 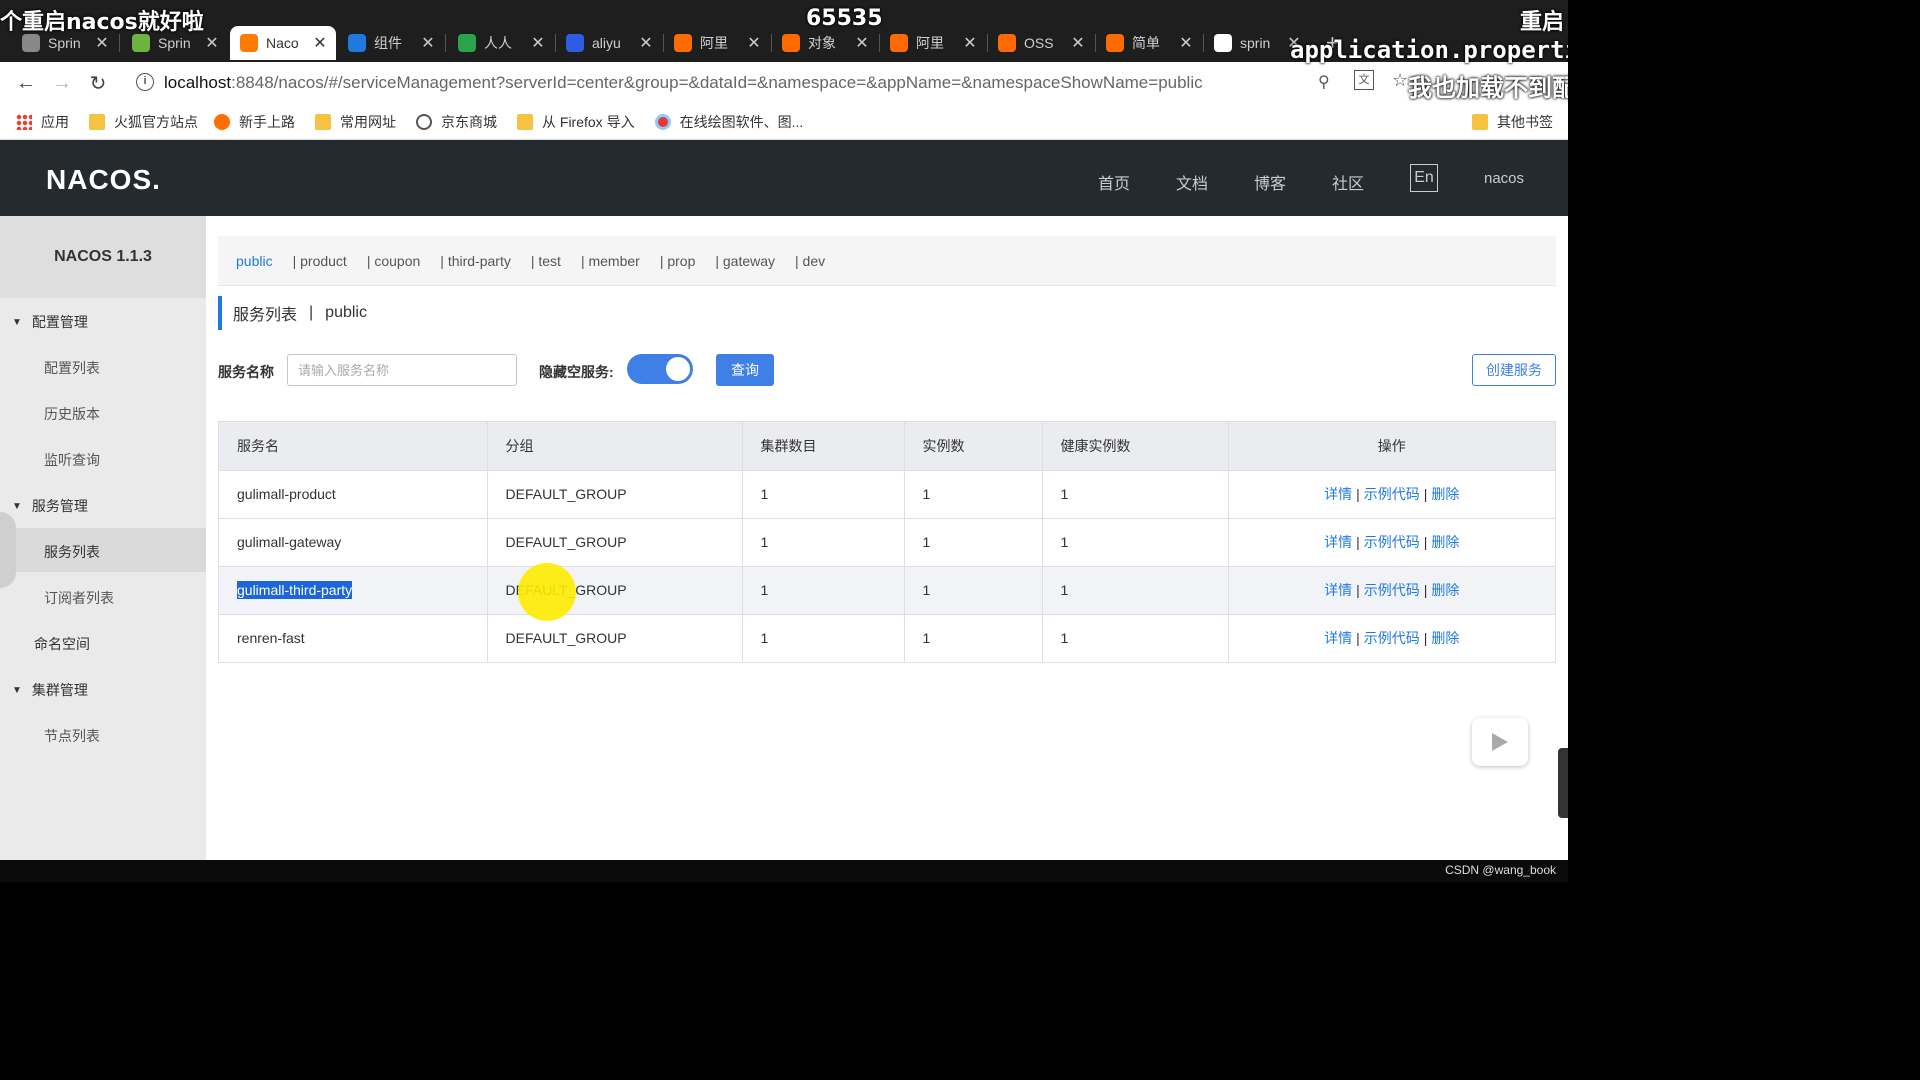 I want to click on nacos-logo: NACOS., so click(x=103, y=180).